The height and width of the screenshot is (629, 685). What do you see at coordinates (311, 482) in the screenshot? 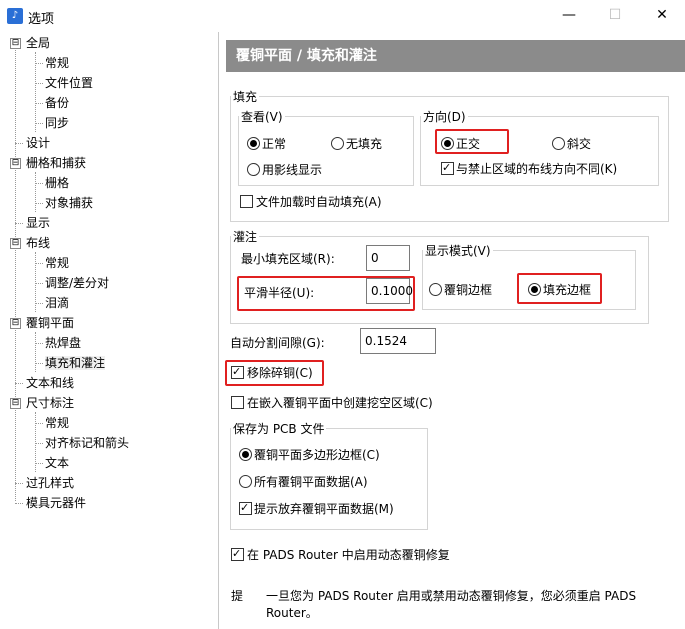
I see `save-all-data-label: 所有覆铜平面数据(A)` at bounding box center [311, 482].